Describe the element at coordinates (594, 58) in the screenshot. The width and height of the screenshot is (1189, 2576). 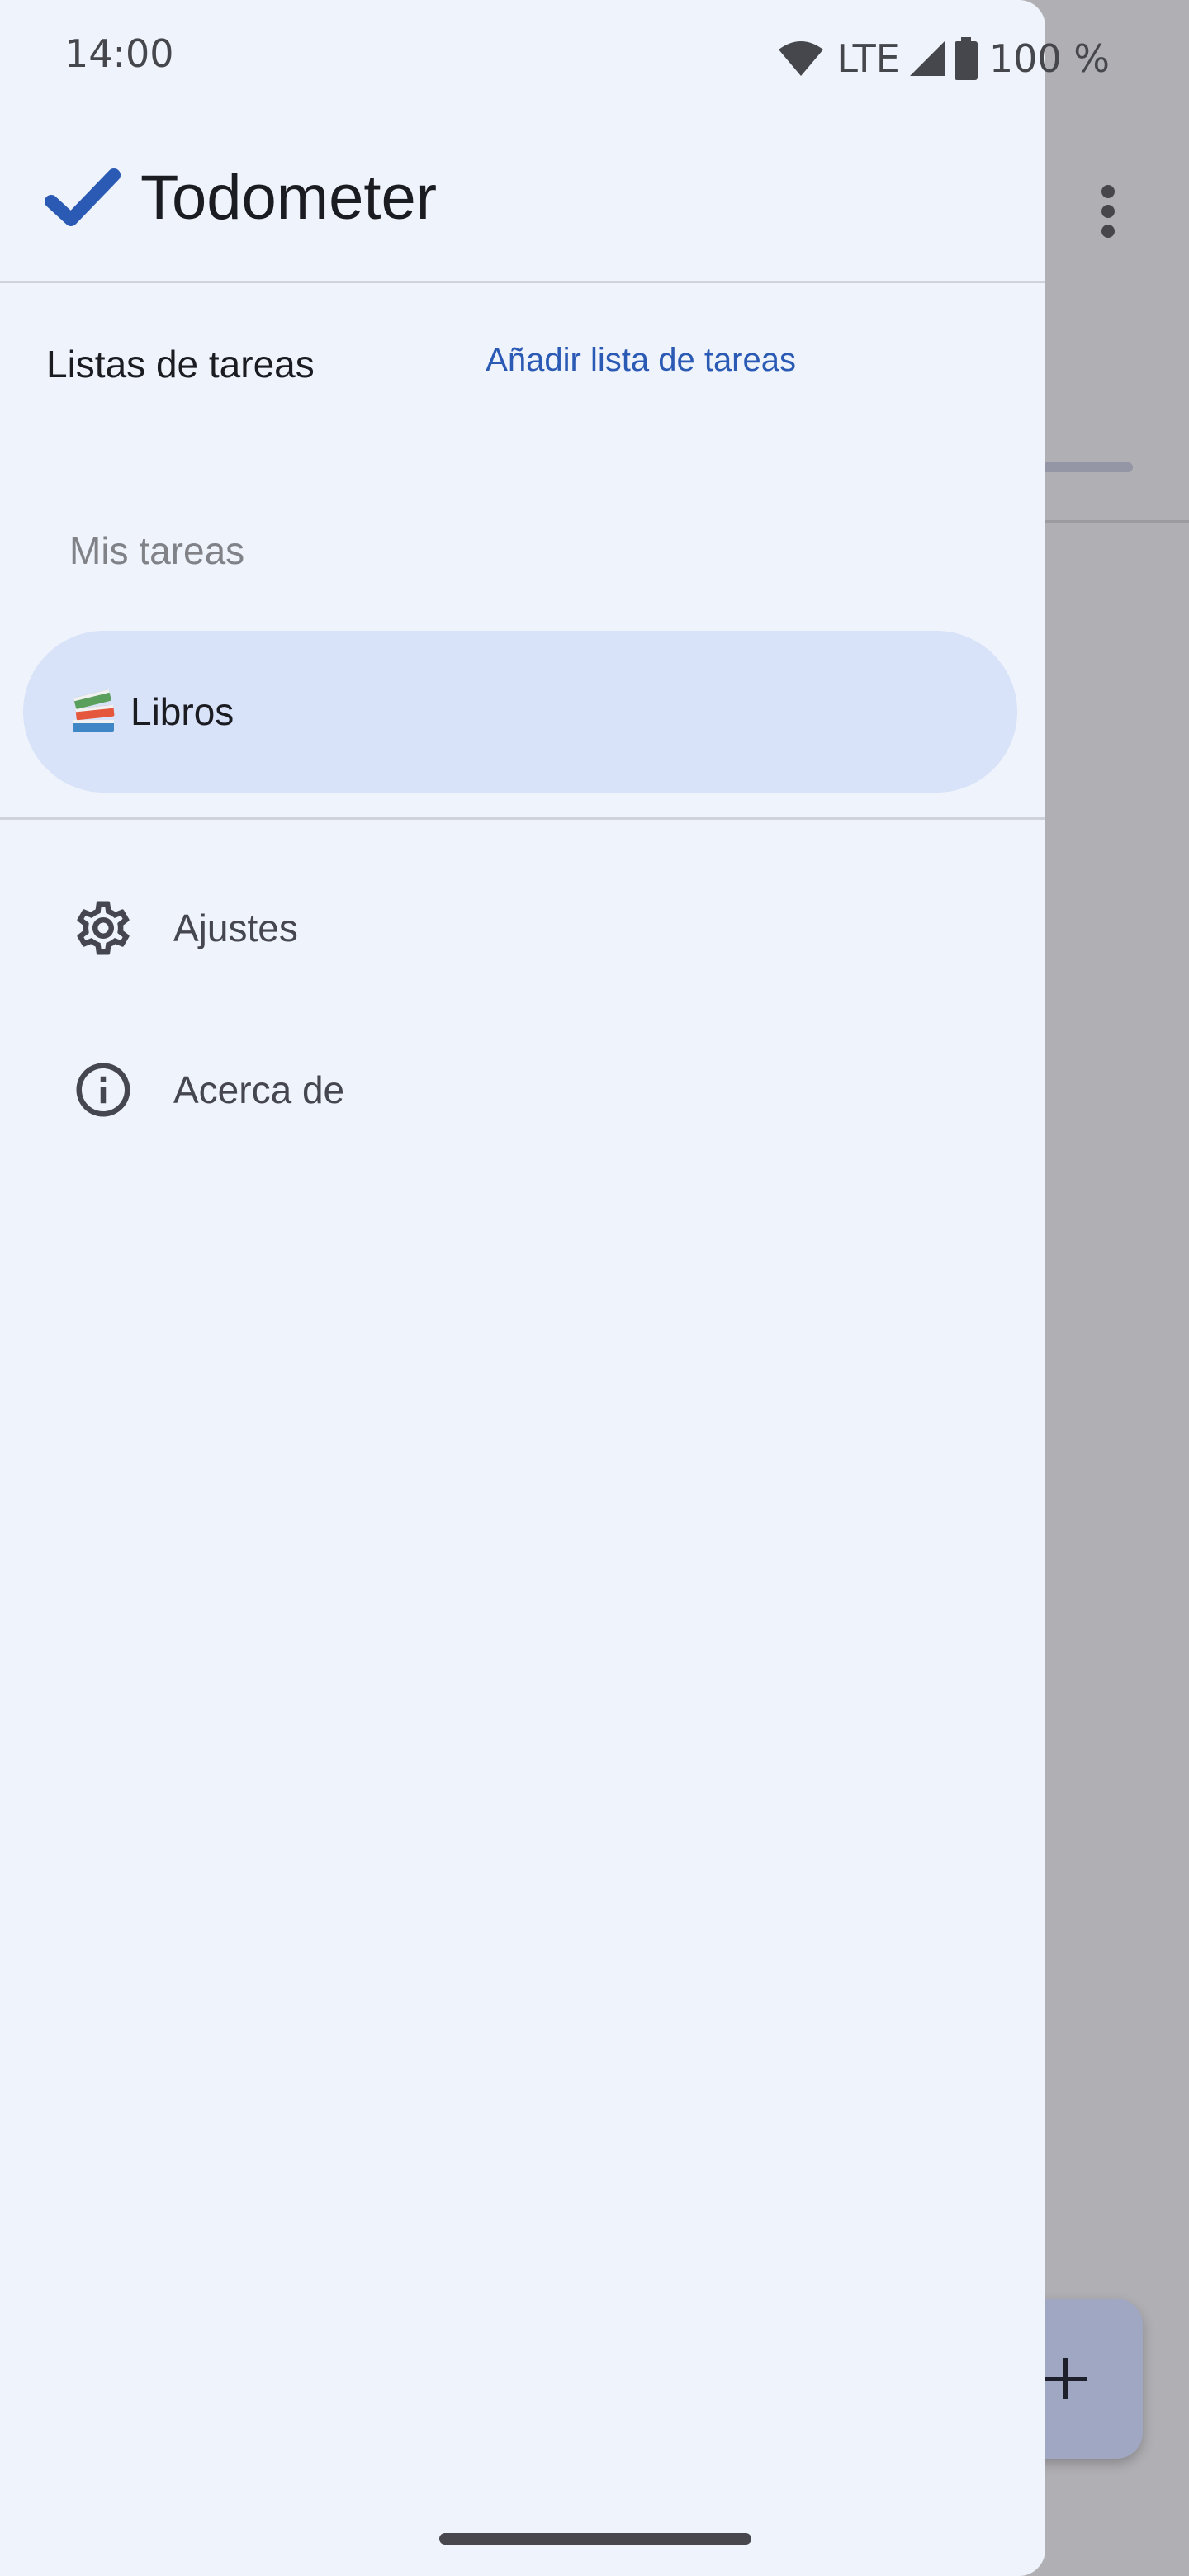
I see `status-bar: 14:00 LTE 100 %` at that location.